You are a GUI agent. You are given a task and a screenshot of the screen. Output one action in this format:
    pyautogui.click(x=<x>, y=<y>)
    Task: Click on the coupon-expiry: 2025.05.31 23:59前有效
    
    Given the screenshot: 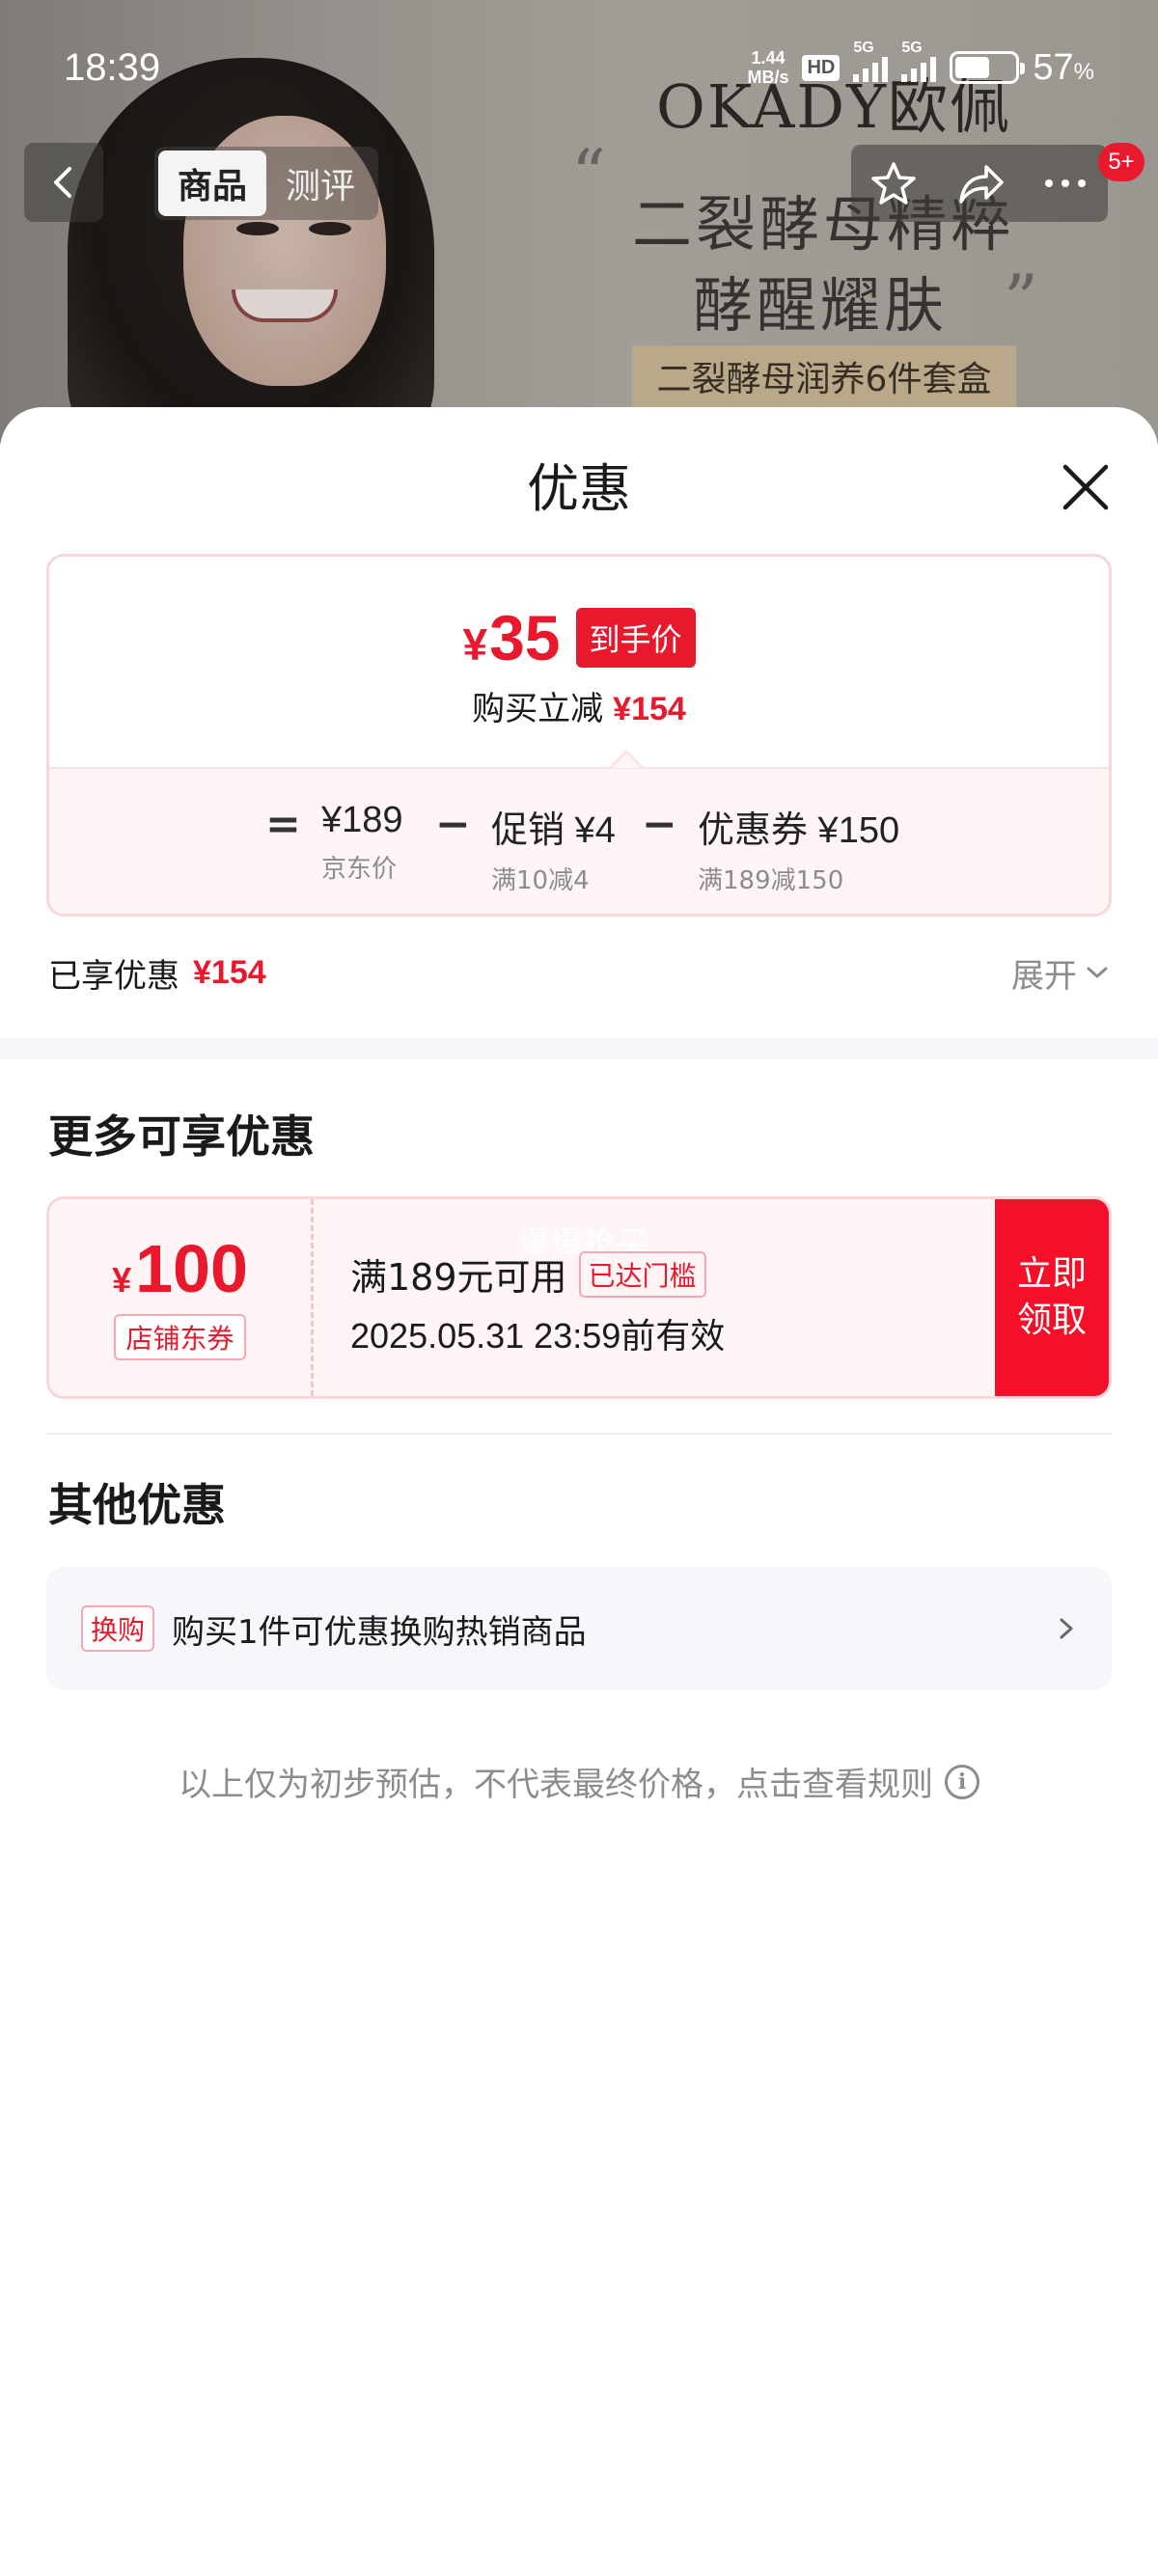 What is the action you would take?
    pyautogui.click(x=538, y=1336)
    